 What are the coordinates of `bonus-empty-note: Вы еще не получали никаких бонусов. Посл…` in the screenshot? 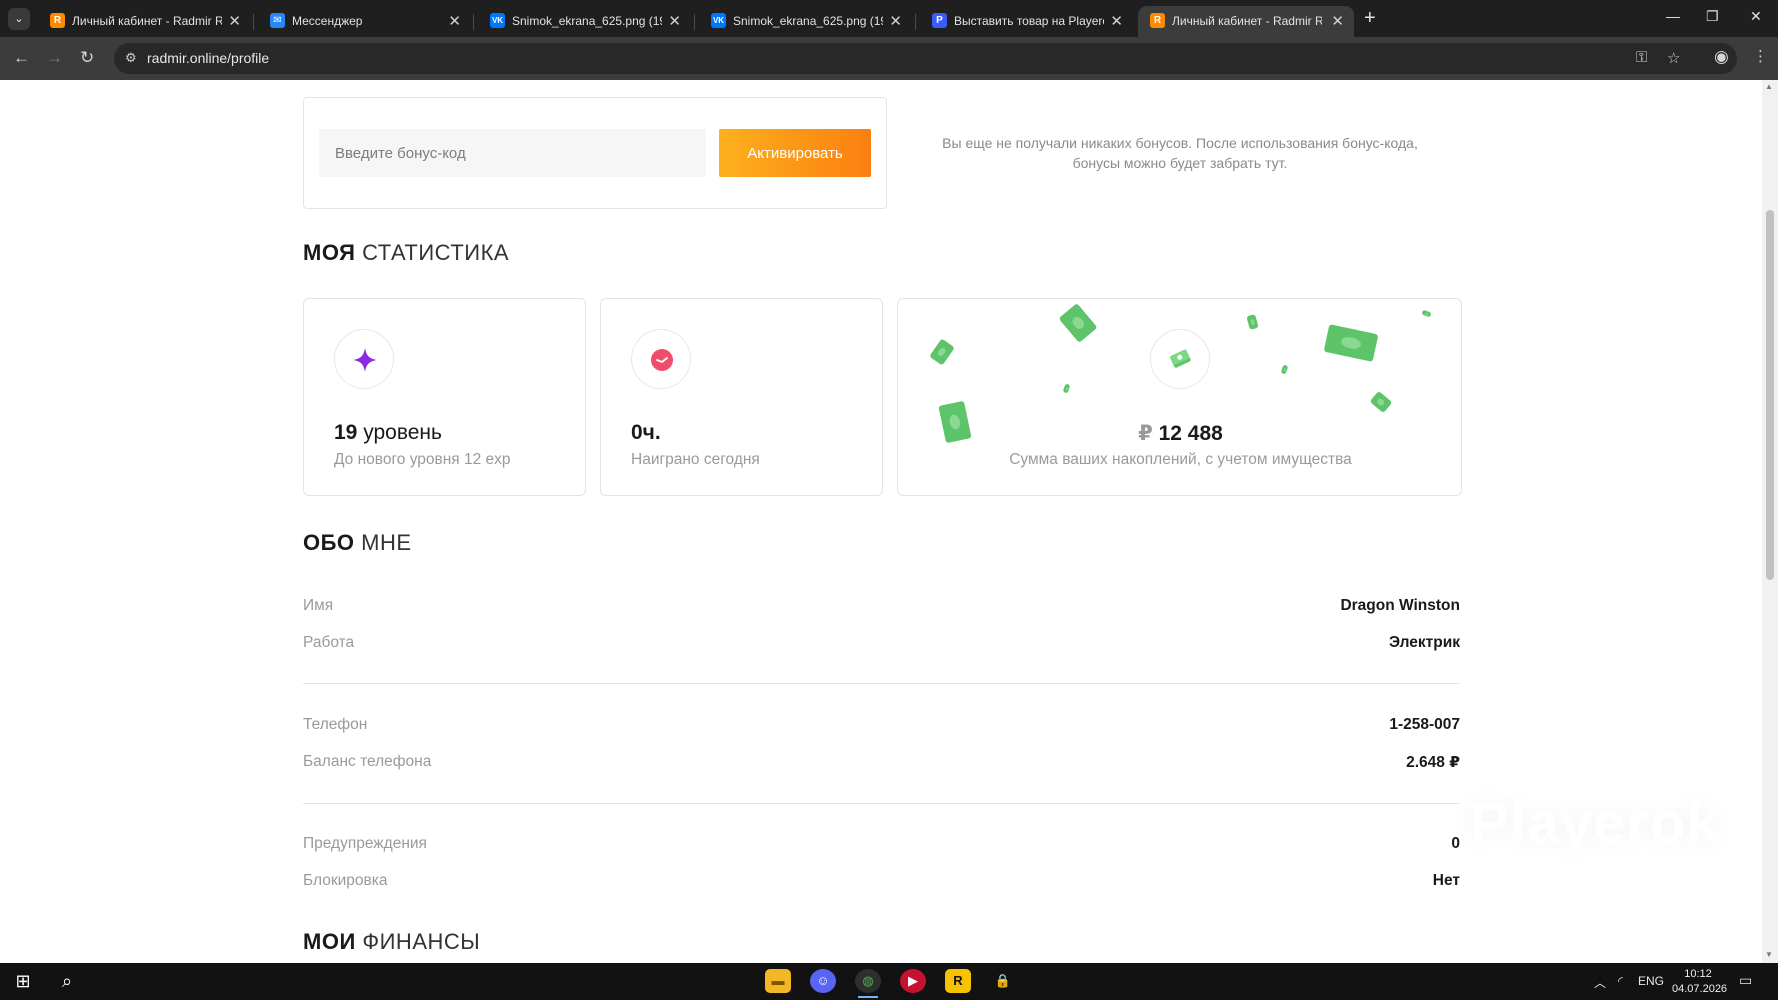 It's located at (1180, 153).